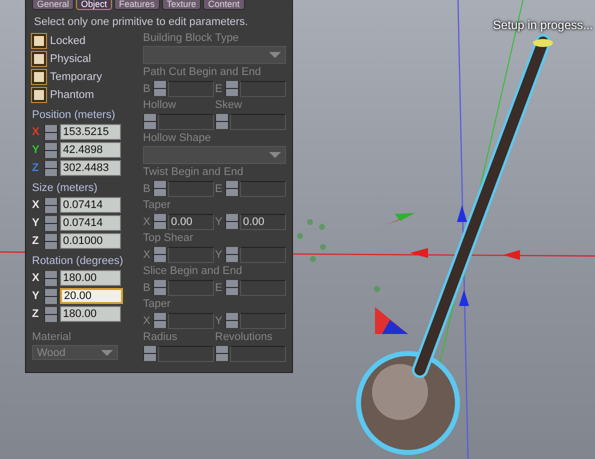  Describe the element at coordinates (224, 5) in the screenshot. I see `tab: Content` at that location.